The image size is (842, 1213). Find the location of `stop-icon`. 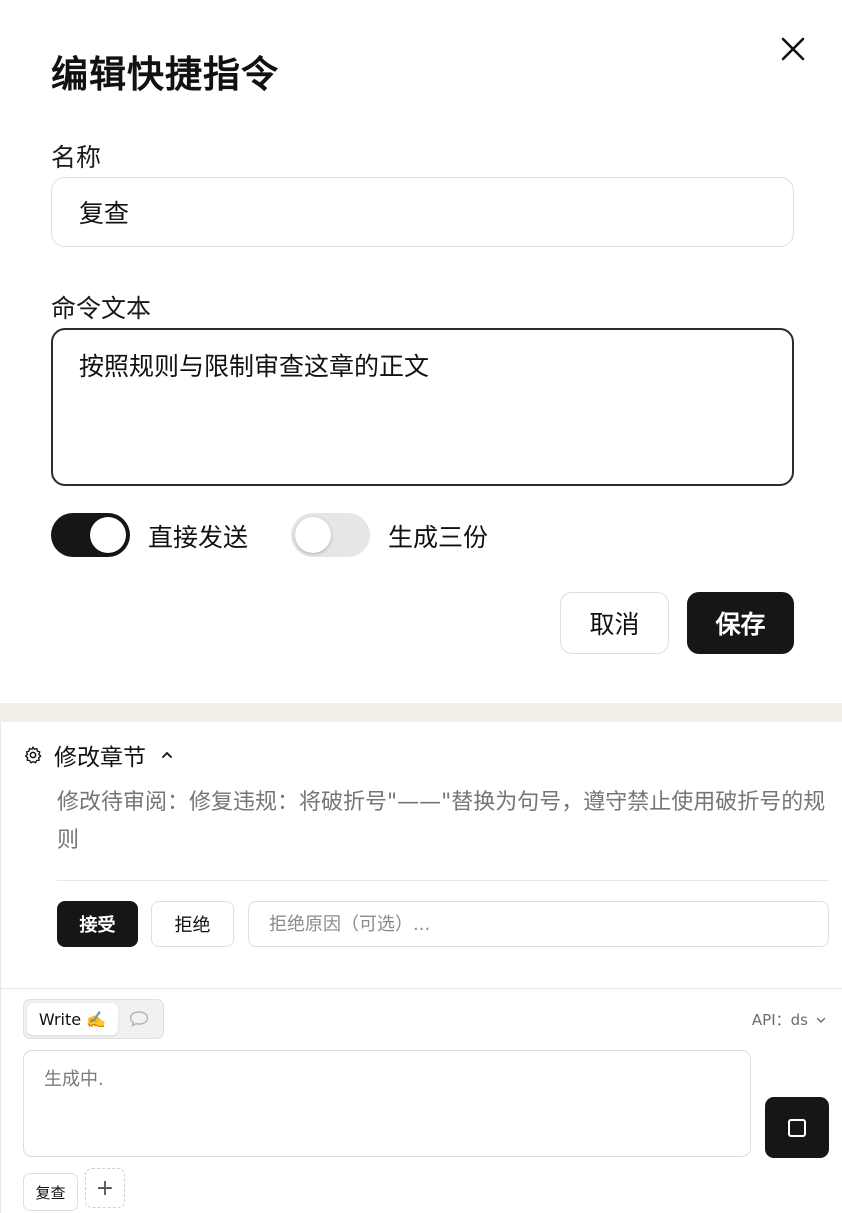

stop-icon is located at coordinates (797, 1128).